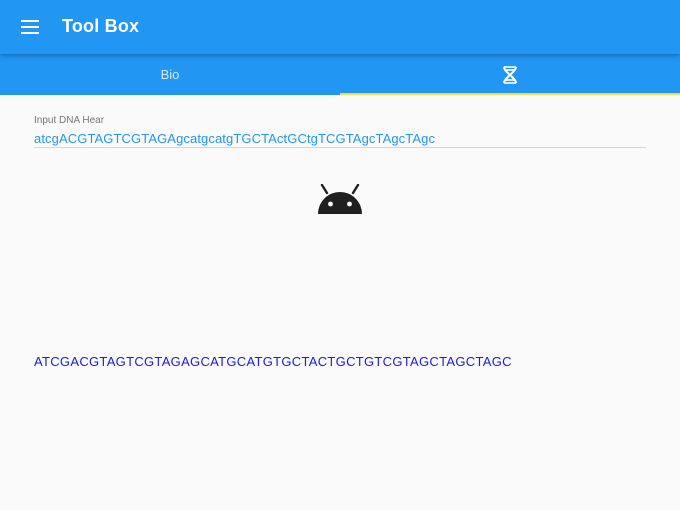 The image size is (680, 510). I want to click on tab-bar: Bio, so click(340, 74).